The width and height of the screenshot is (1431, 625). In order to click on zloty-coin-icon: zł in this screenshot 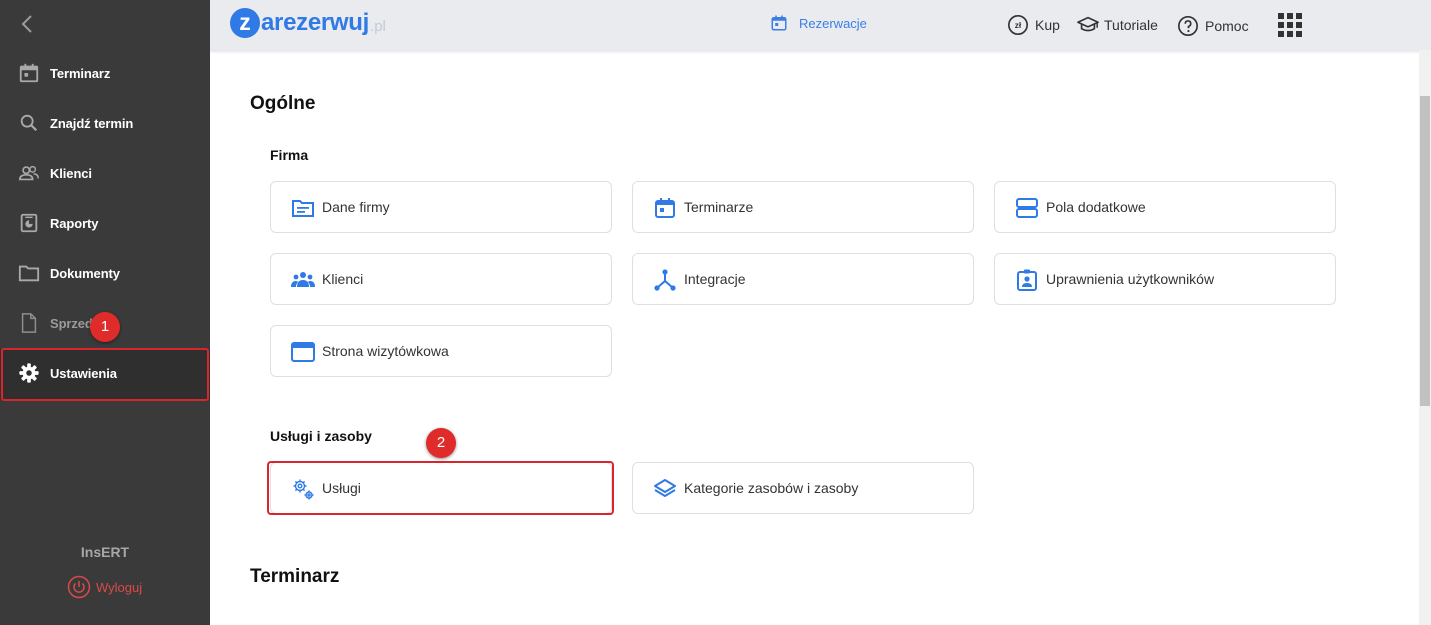, I will do `click(1018, 25)`.